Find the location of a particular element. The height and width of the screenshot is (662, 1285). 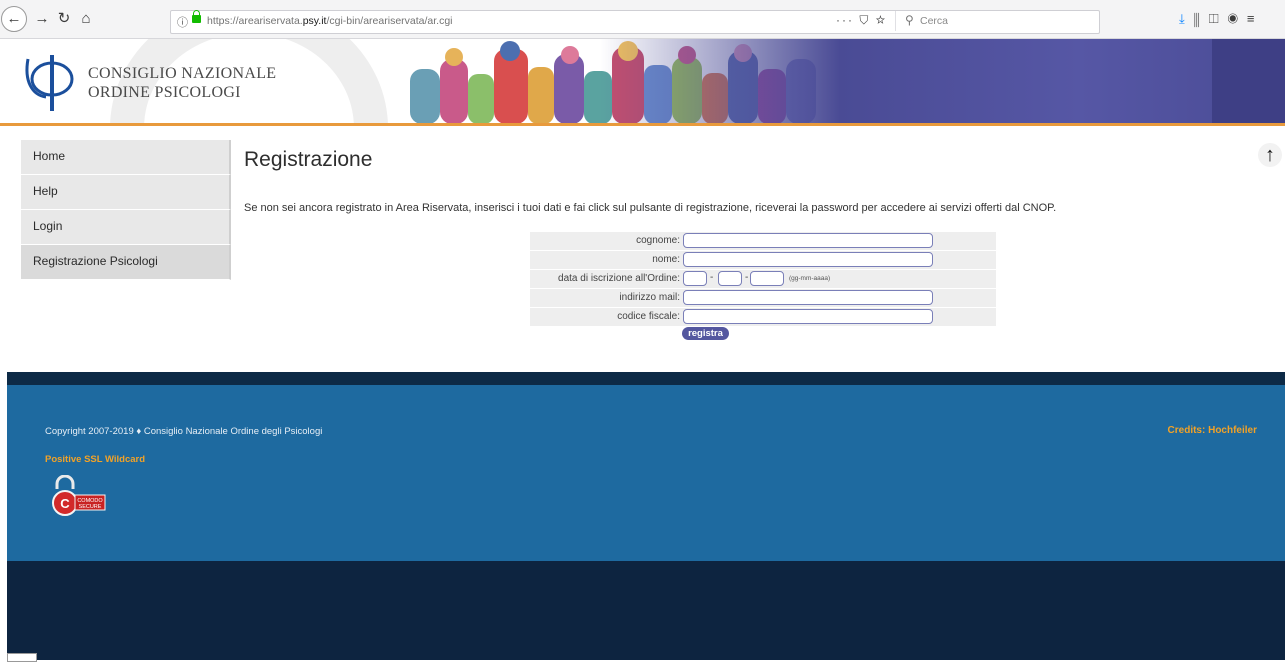

sidebar-nav: Home Help Login Registrazione Psicologi is located at coordinates (126, 210).